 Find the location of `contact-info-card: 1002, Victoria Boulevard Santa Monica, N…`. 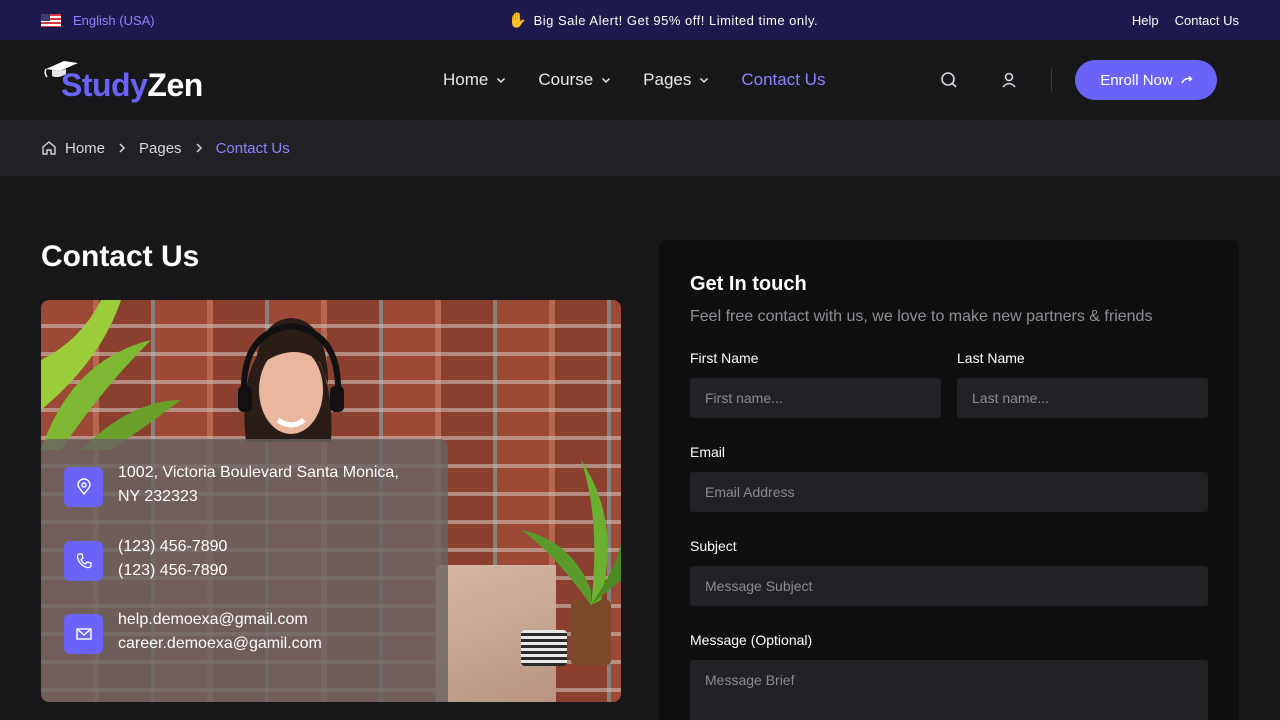

contact-info-card: 1002, Victoria Boulevard Santa Monica, N… is located at coordinates (244, 570).